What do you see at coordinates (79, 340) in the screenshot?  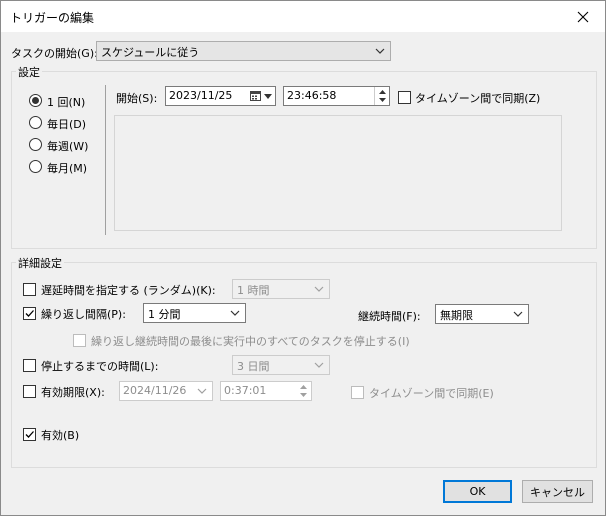 I see `stop-all-checkbox` at bounding box center [79, 340].